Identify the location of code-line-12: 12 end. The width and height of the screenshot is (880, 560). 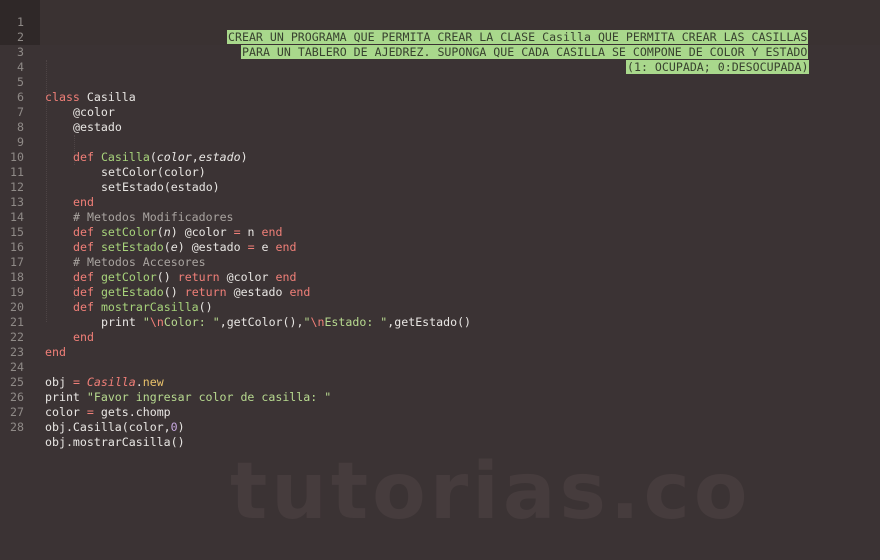
(440, 187).